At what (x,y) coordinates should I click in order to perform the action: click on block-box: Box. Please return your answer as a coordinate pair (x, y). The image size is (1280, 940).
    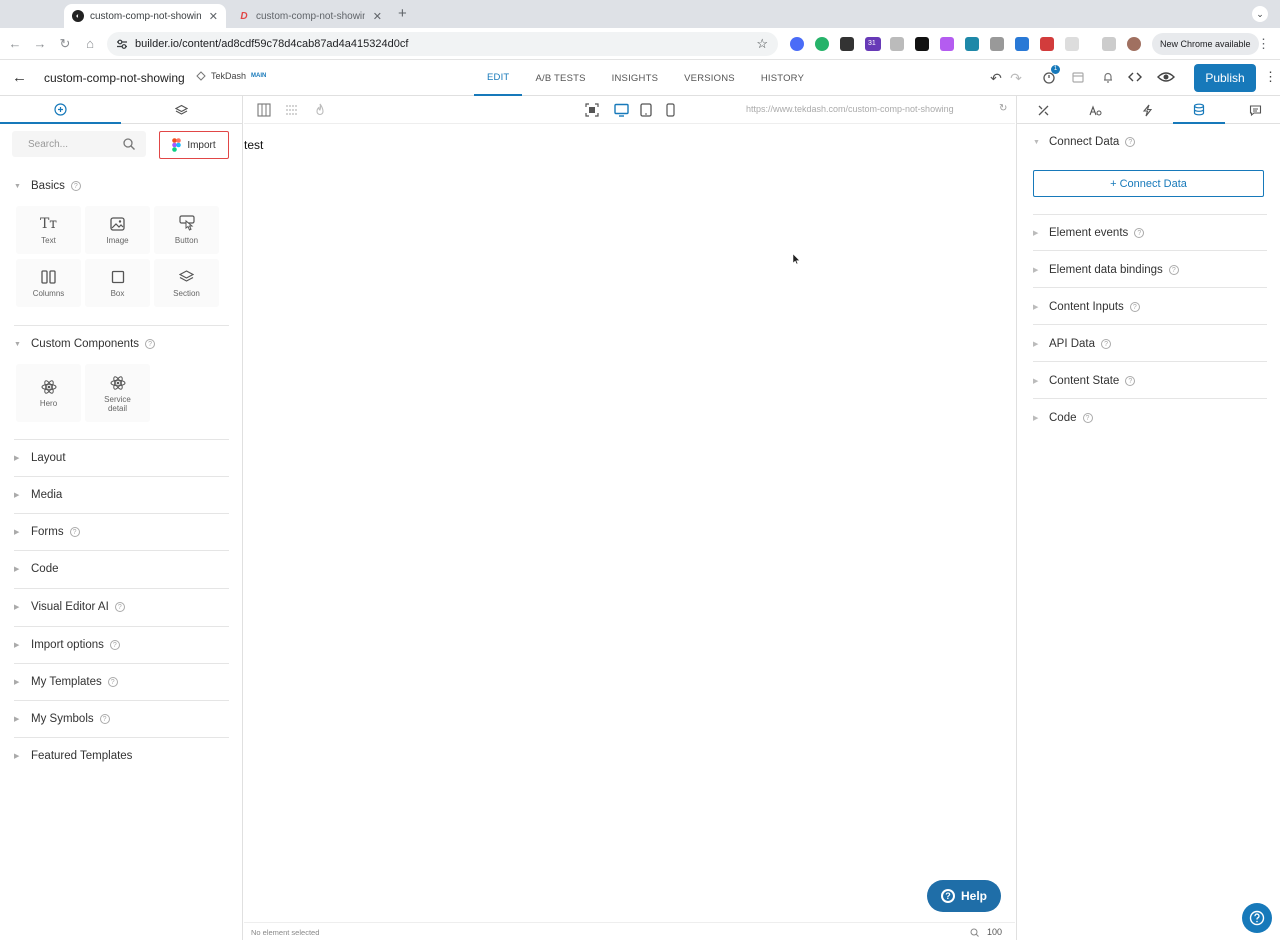
    Looking at the image, I should click on (117, 283).